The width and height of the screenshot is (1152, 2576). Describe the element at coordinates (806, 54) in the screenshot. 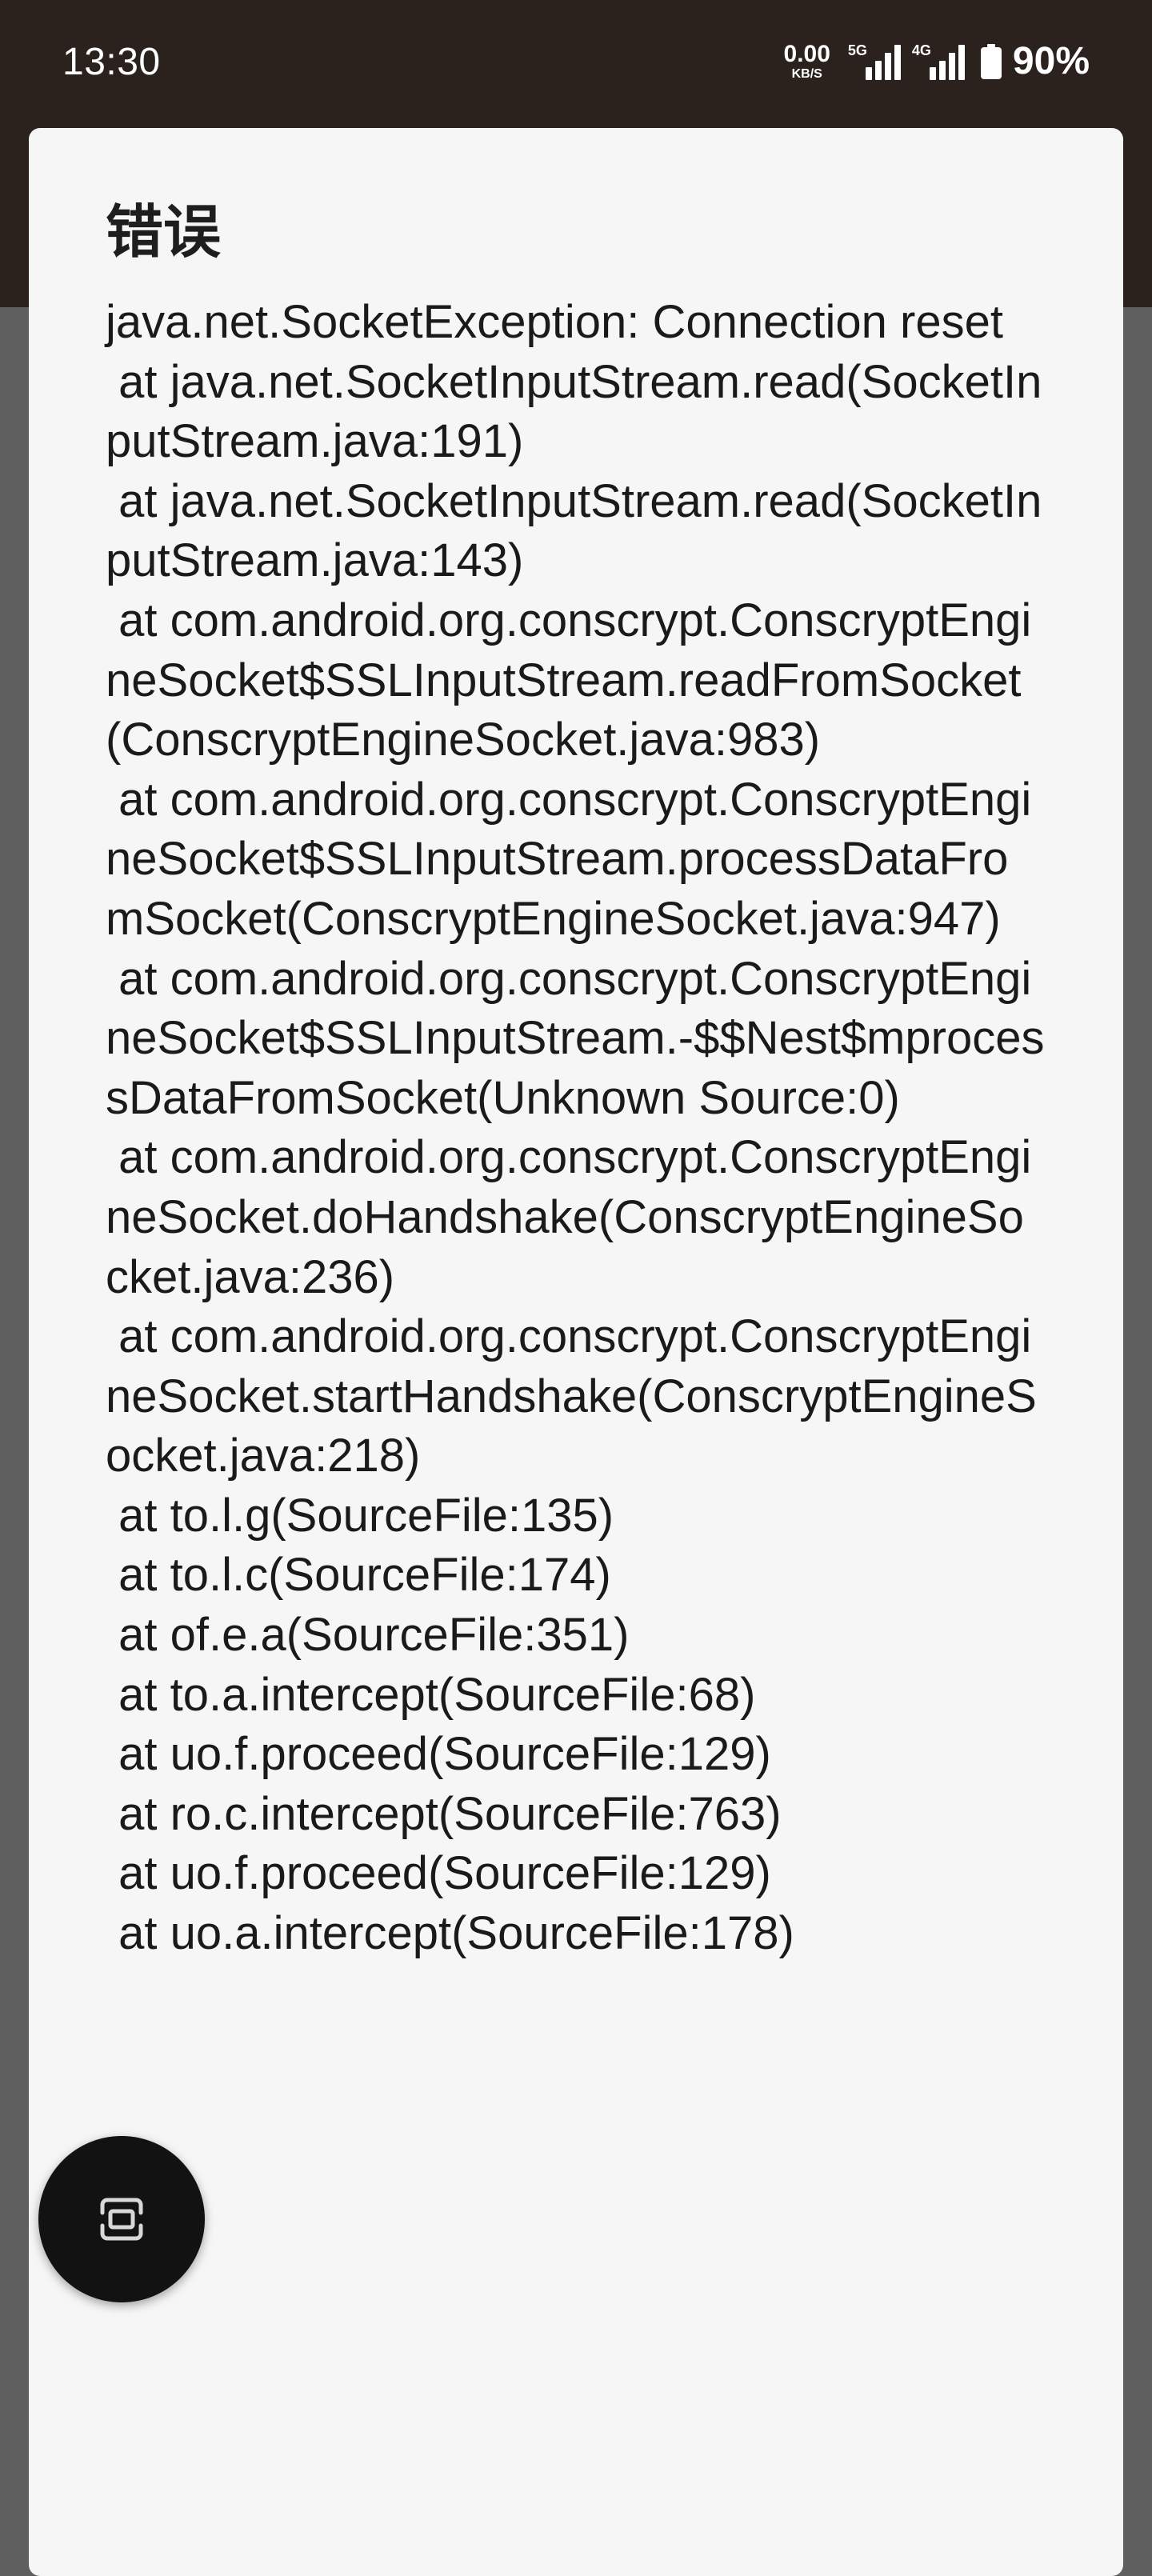

I see `network-speed-value: 0.00` at that location.